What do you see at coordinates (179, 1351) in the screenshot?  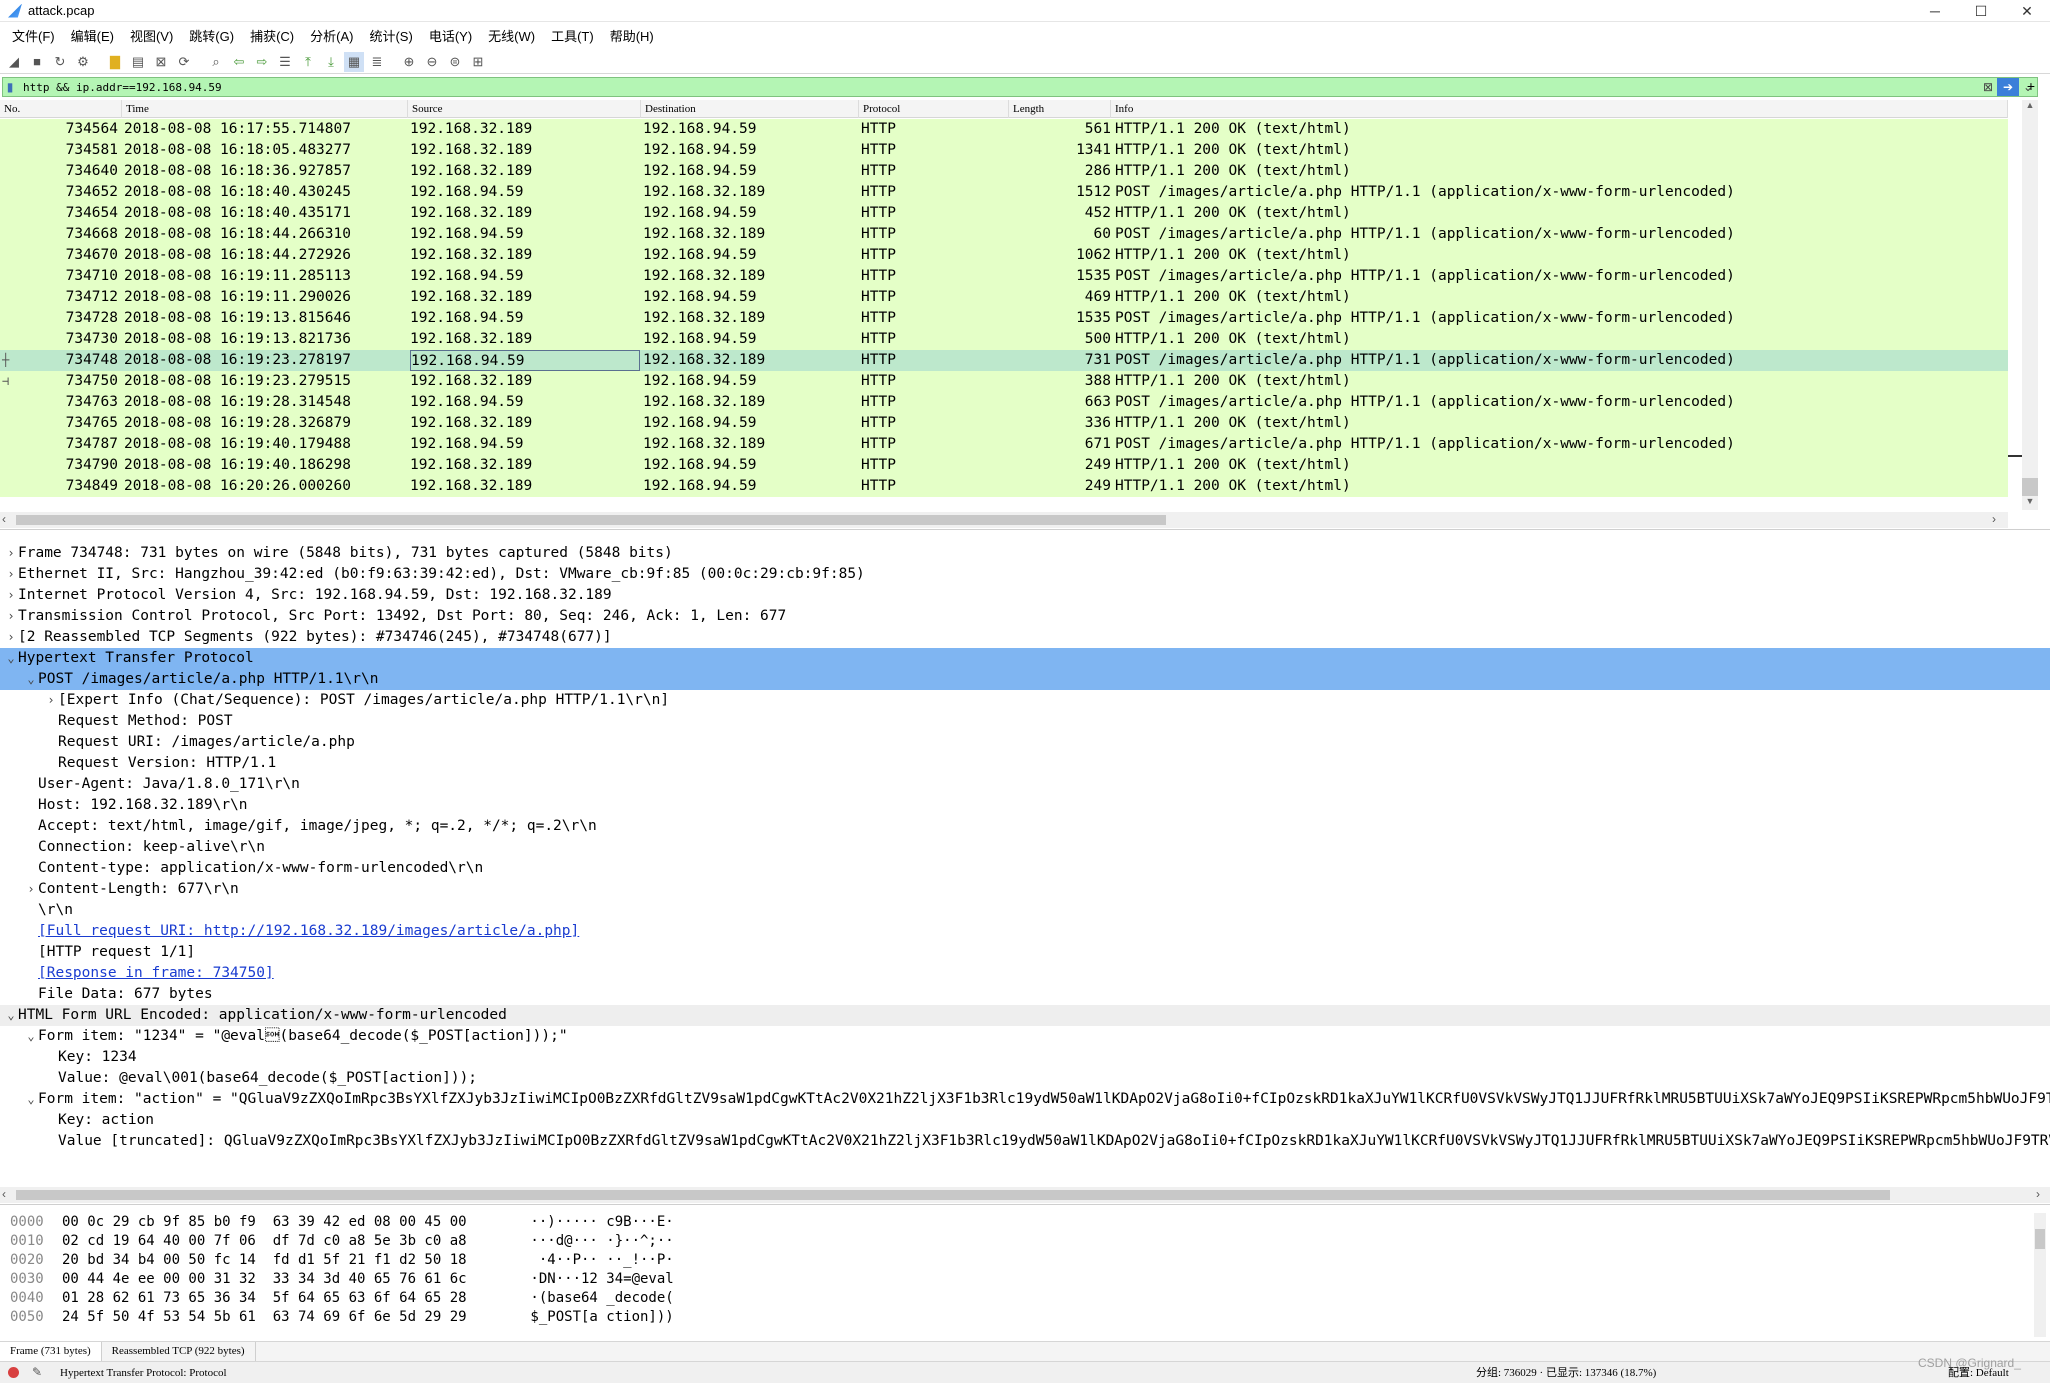 I see `tab-reassembled-tcp: Reassembled TCP (922 bytes)` at bounding box center [179, 1351].